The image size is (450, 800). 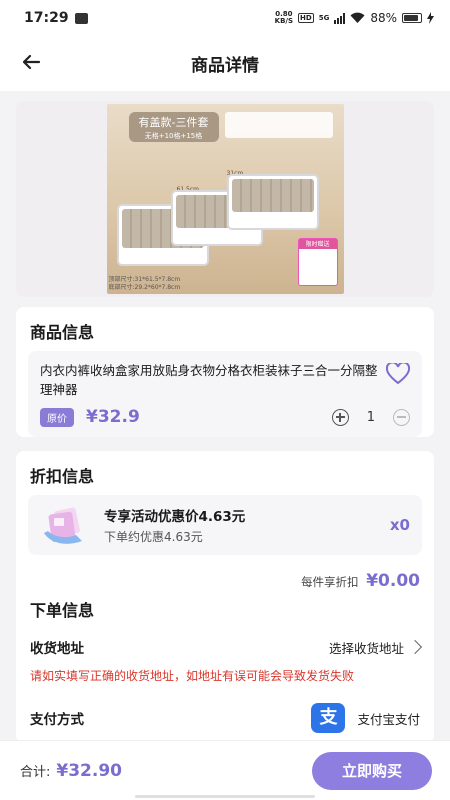 I want to click on image-dimensions: 顶部尺寸:31*61.5*7.8cm 底部尺寸:29.2*60*7.8cm, so click(x=145, y=284).